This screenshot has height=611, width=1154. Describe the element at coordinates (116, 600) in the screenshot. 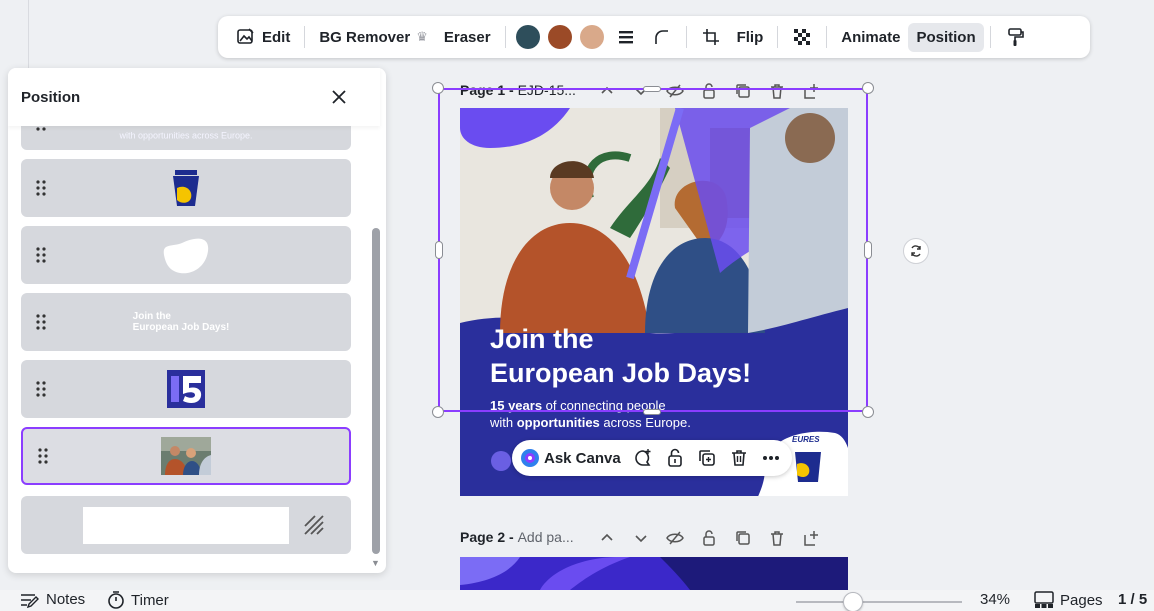

I see `timer-icon` at that location.